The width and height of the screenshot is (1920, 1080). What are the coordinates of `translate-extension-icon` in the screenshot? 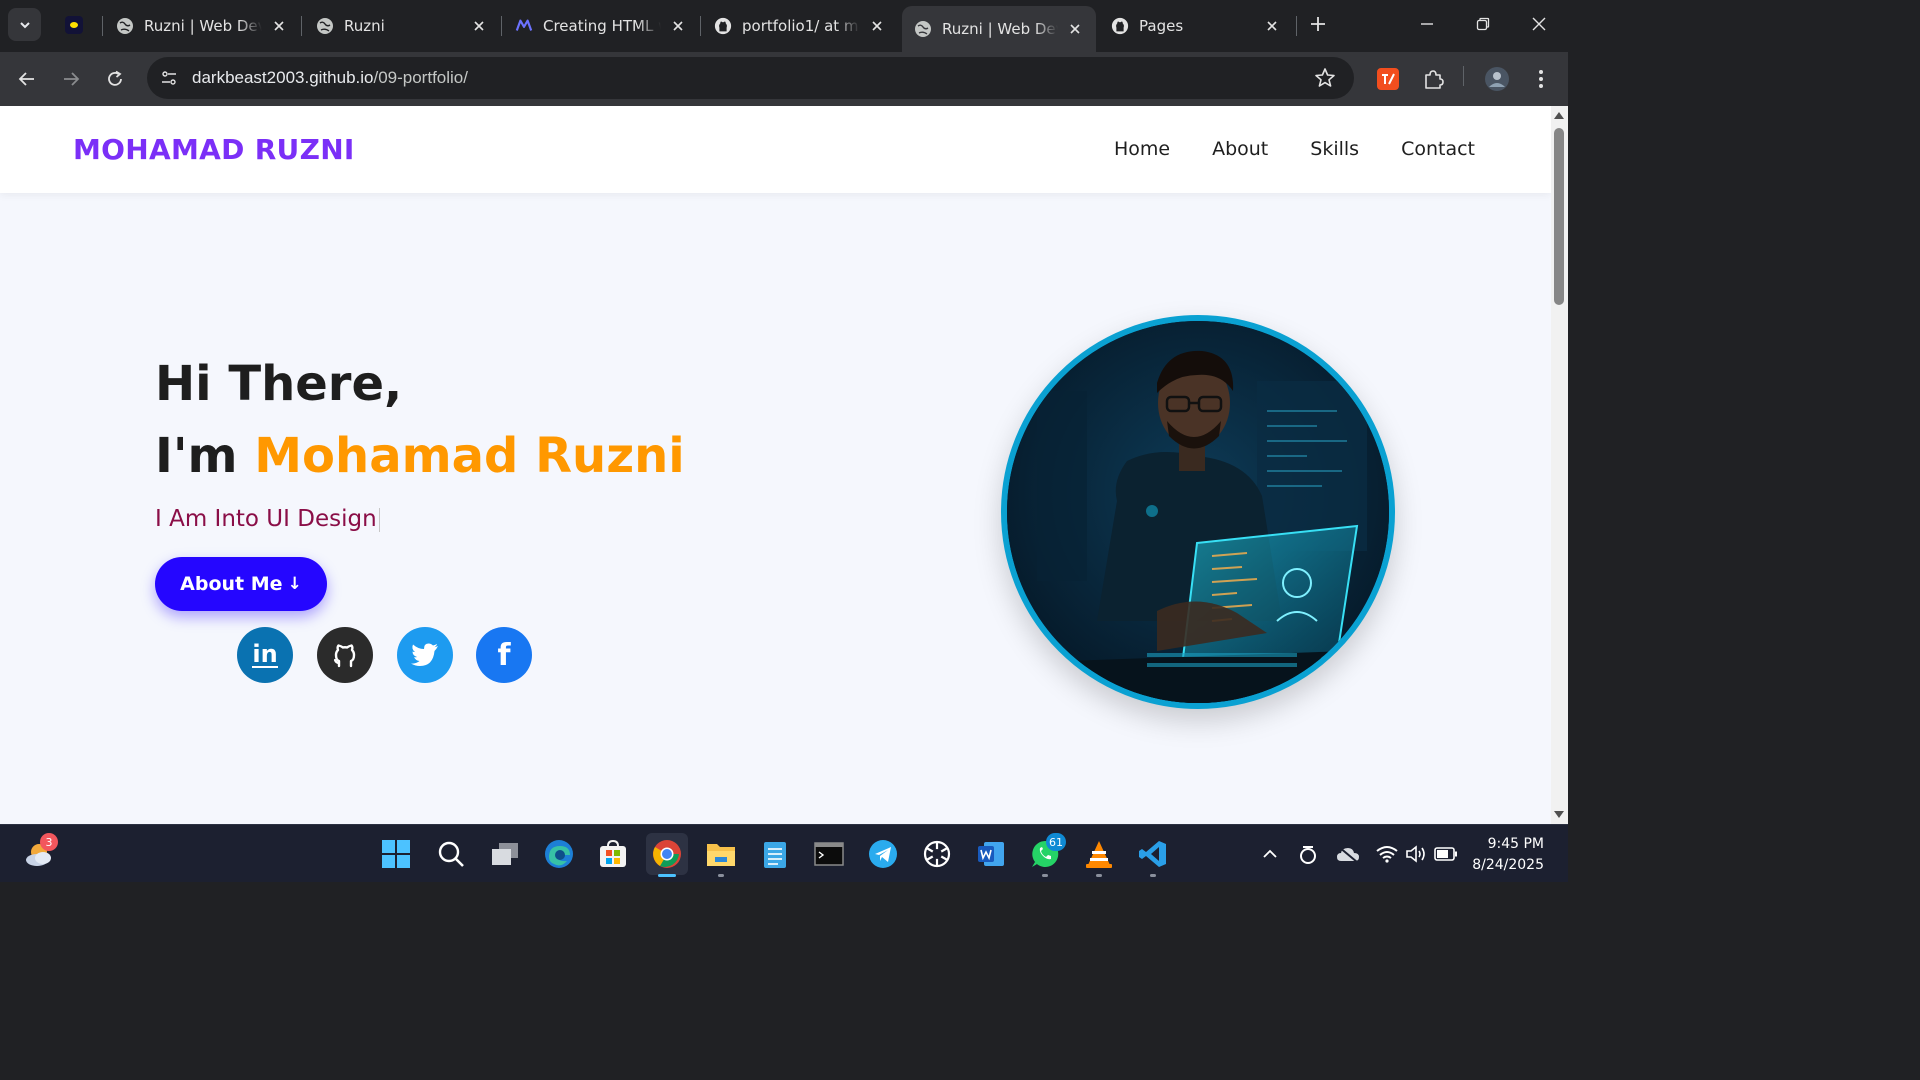 It's located at (1388, 79).